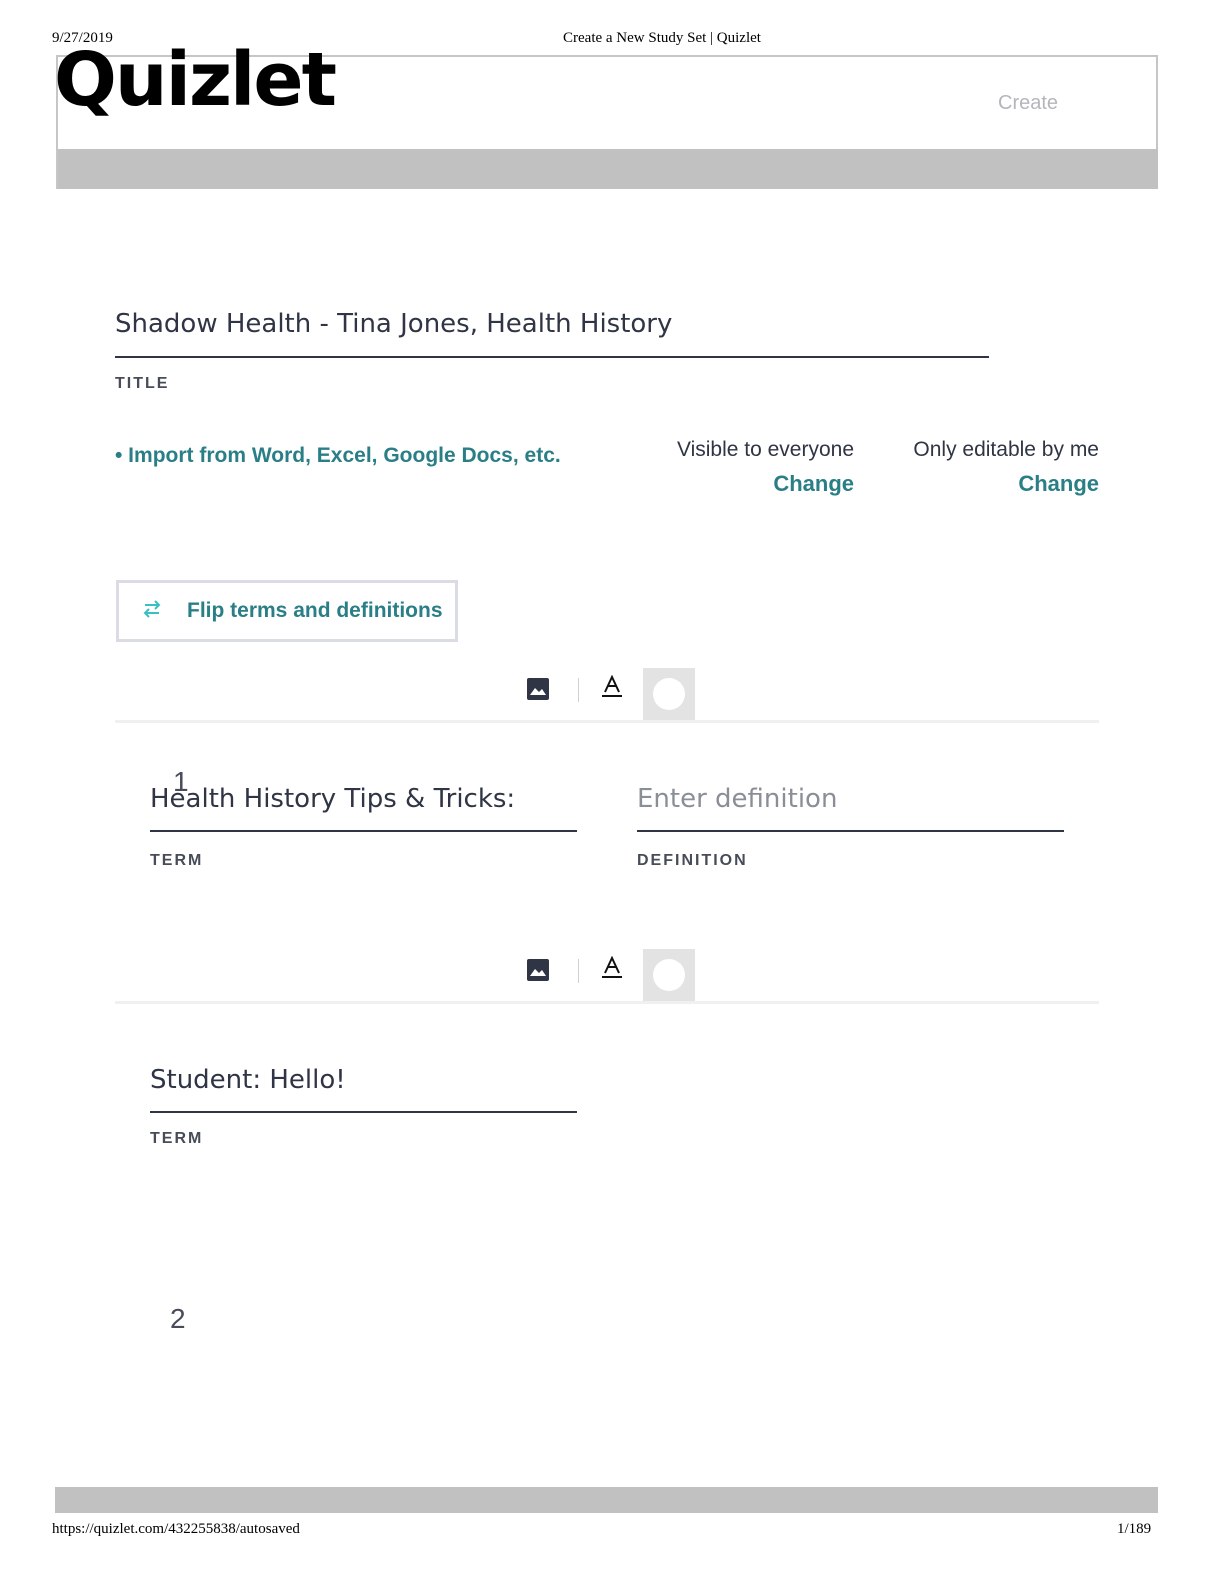 Image resolution: width=1224 pixels, height=1584 pixels. I want to click on title-underline, so click(552, 357).